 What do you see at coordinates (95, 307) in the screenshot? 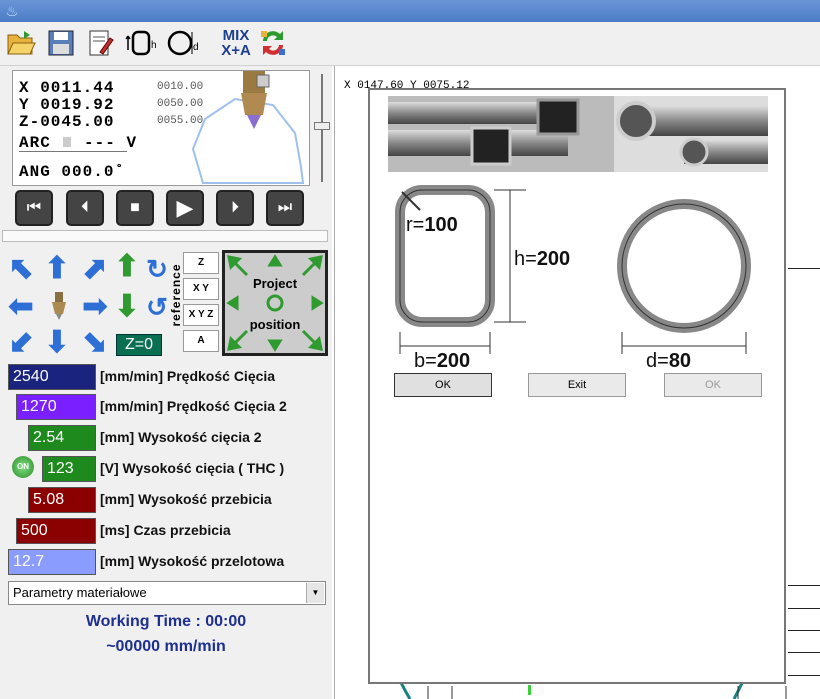
I see `jog-right-icon: ➡` at bounding box center [95, 307].